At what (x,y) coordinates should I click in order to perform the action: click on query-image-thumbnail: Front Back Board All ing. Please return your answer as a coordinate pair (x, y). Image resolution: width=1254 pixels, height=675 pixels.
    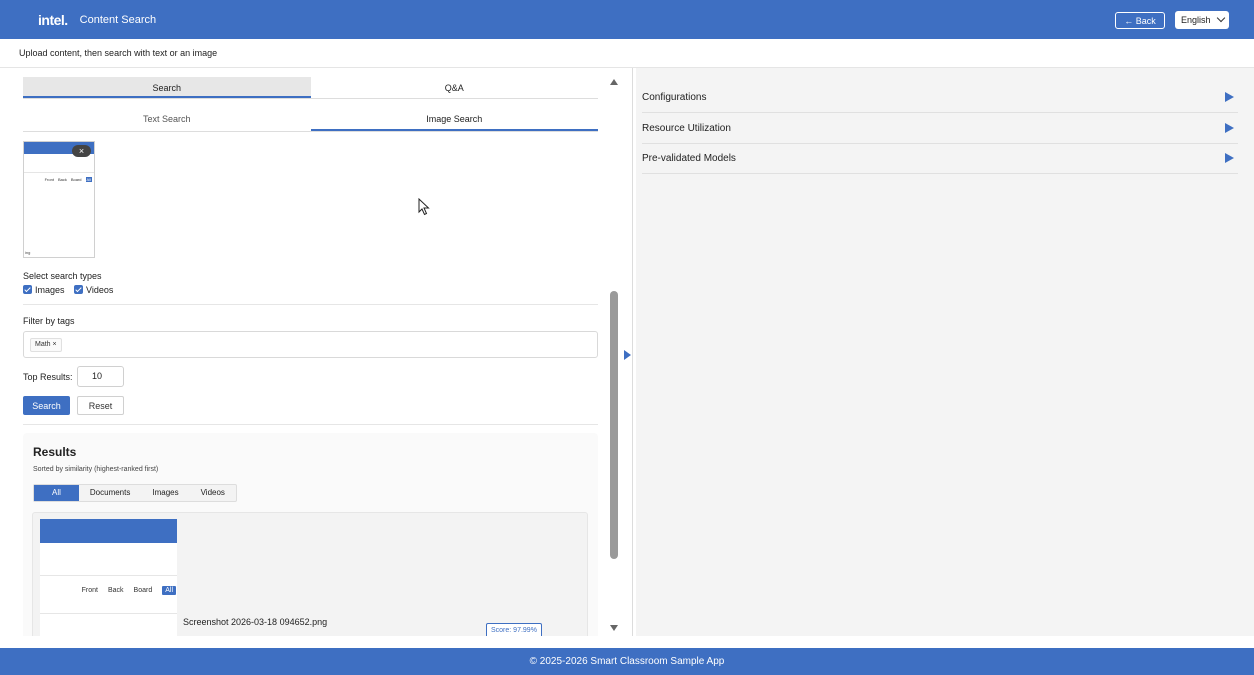
    Looking at the image, I should click on (59, 199).